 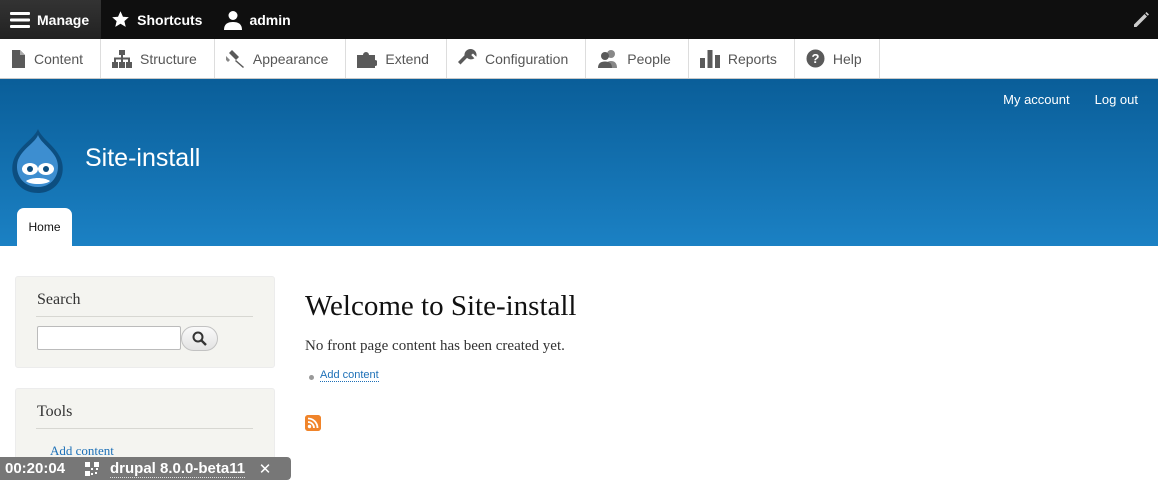 I want to click on paintbrush-icon, so click(x=234, y=58).